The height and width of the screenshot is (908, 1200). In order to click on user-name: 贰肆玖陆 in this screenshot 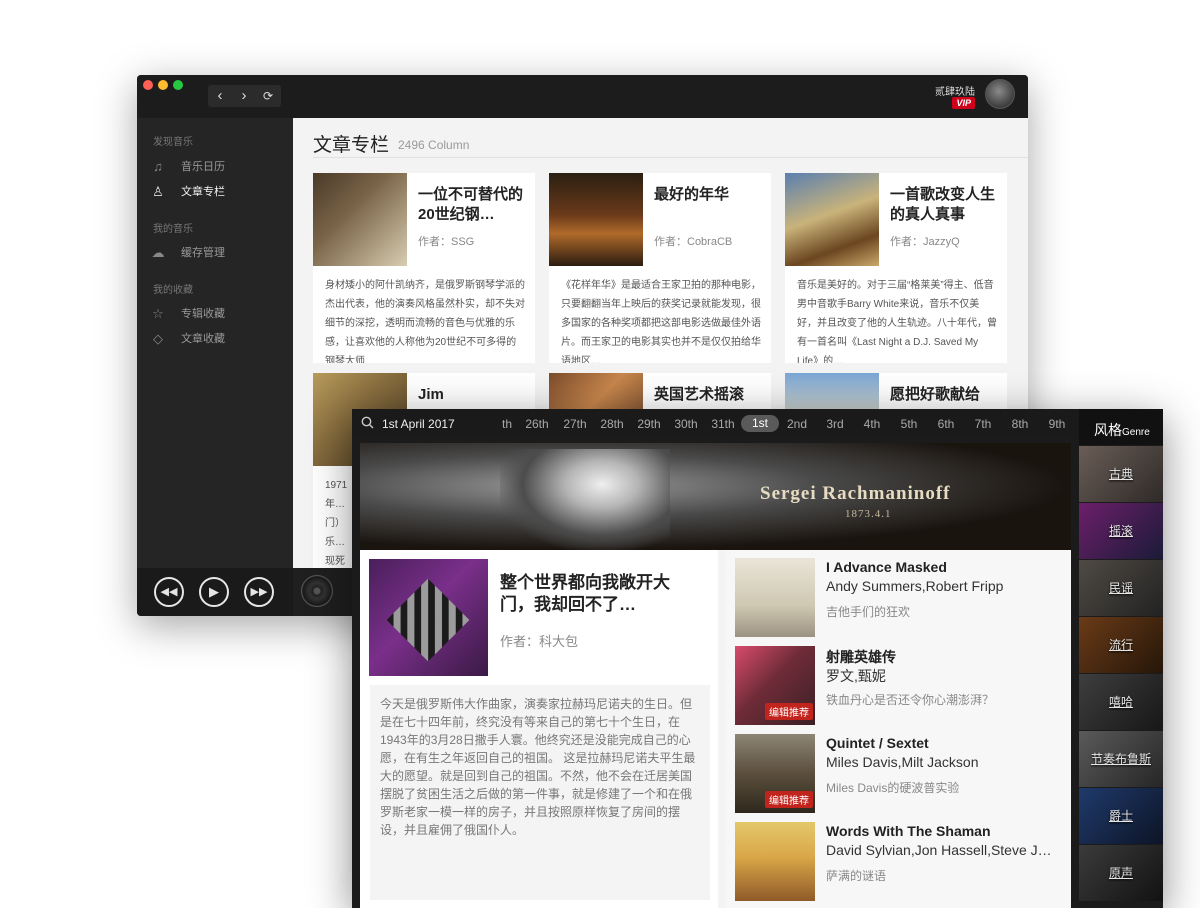, I will do `click(955, 90)`.